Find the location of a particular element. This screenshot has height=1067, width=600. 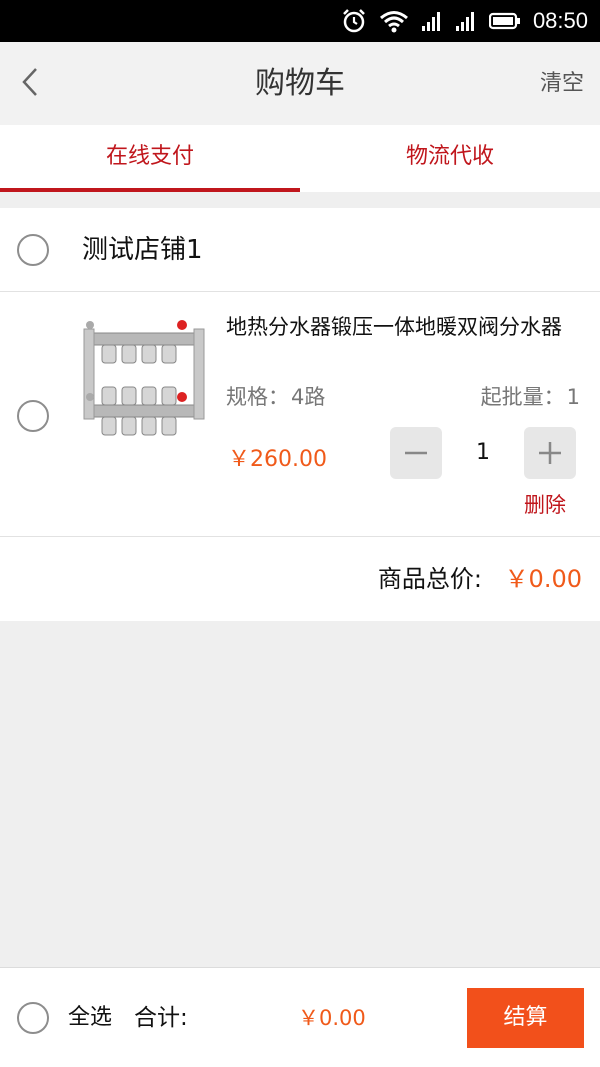

select-all-radio is located at coordinates (33, 1018).